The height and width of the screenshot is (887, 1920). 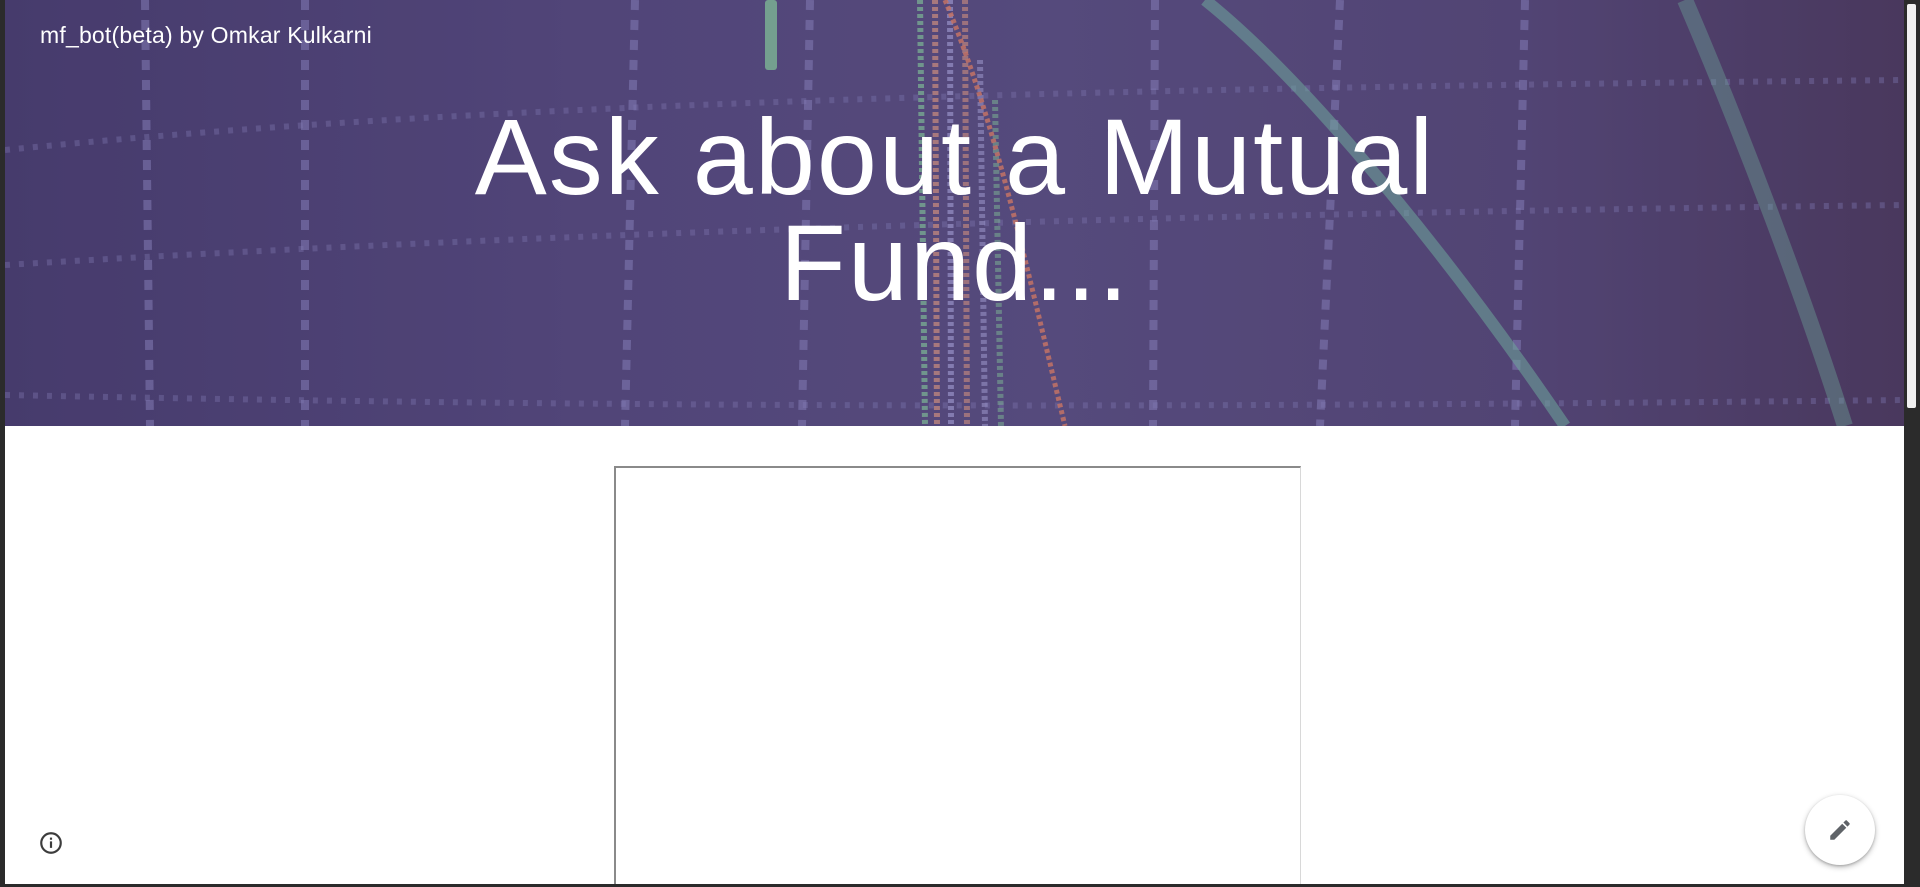 I want to click on pencil-icon, so click(x=1840, y=830).